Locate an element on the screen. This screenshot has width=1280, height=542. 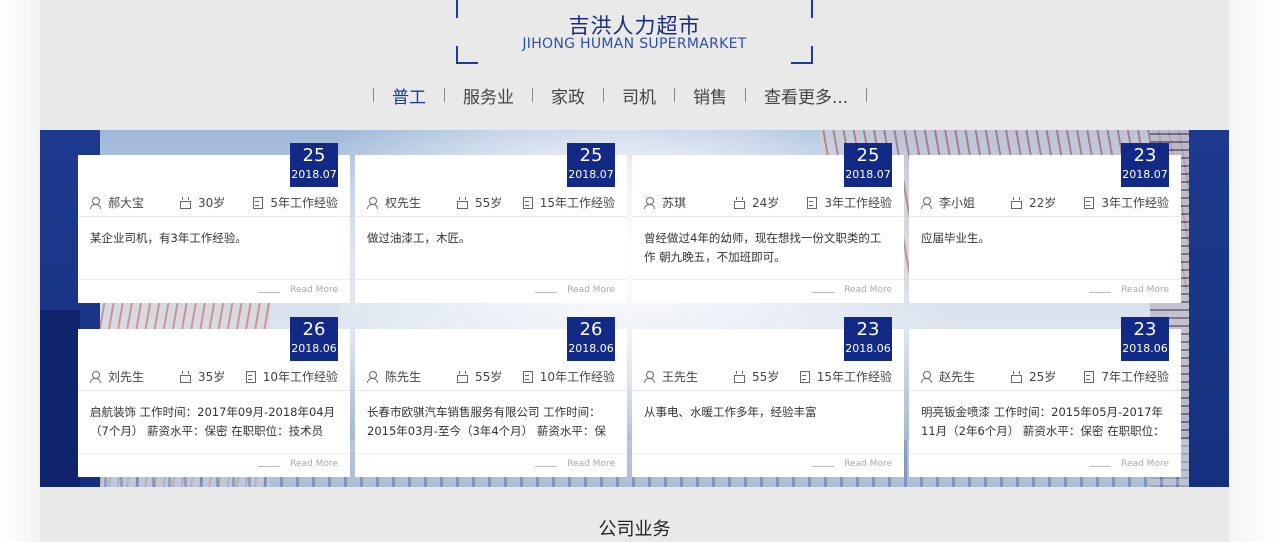
candidate-name: 赵先生 is located at coordinates (957, 377).